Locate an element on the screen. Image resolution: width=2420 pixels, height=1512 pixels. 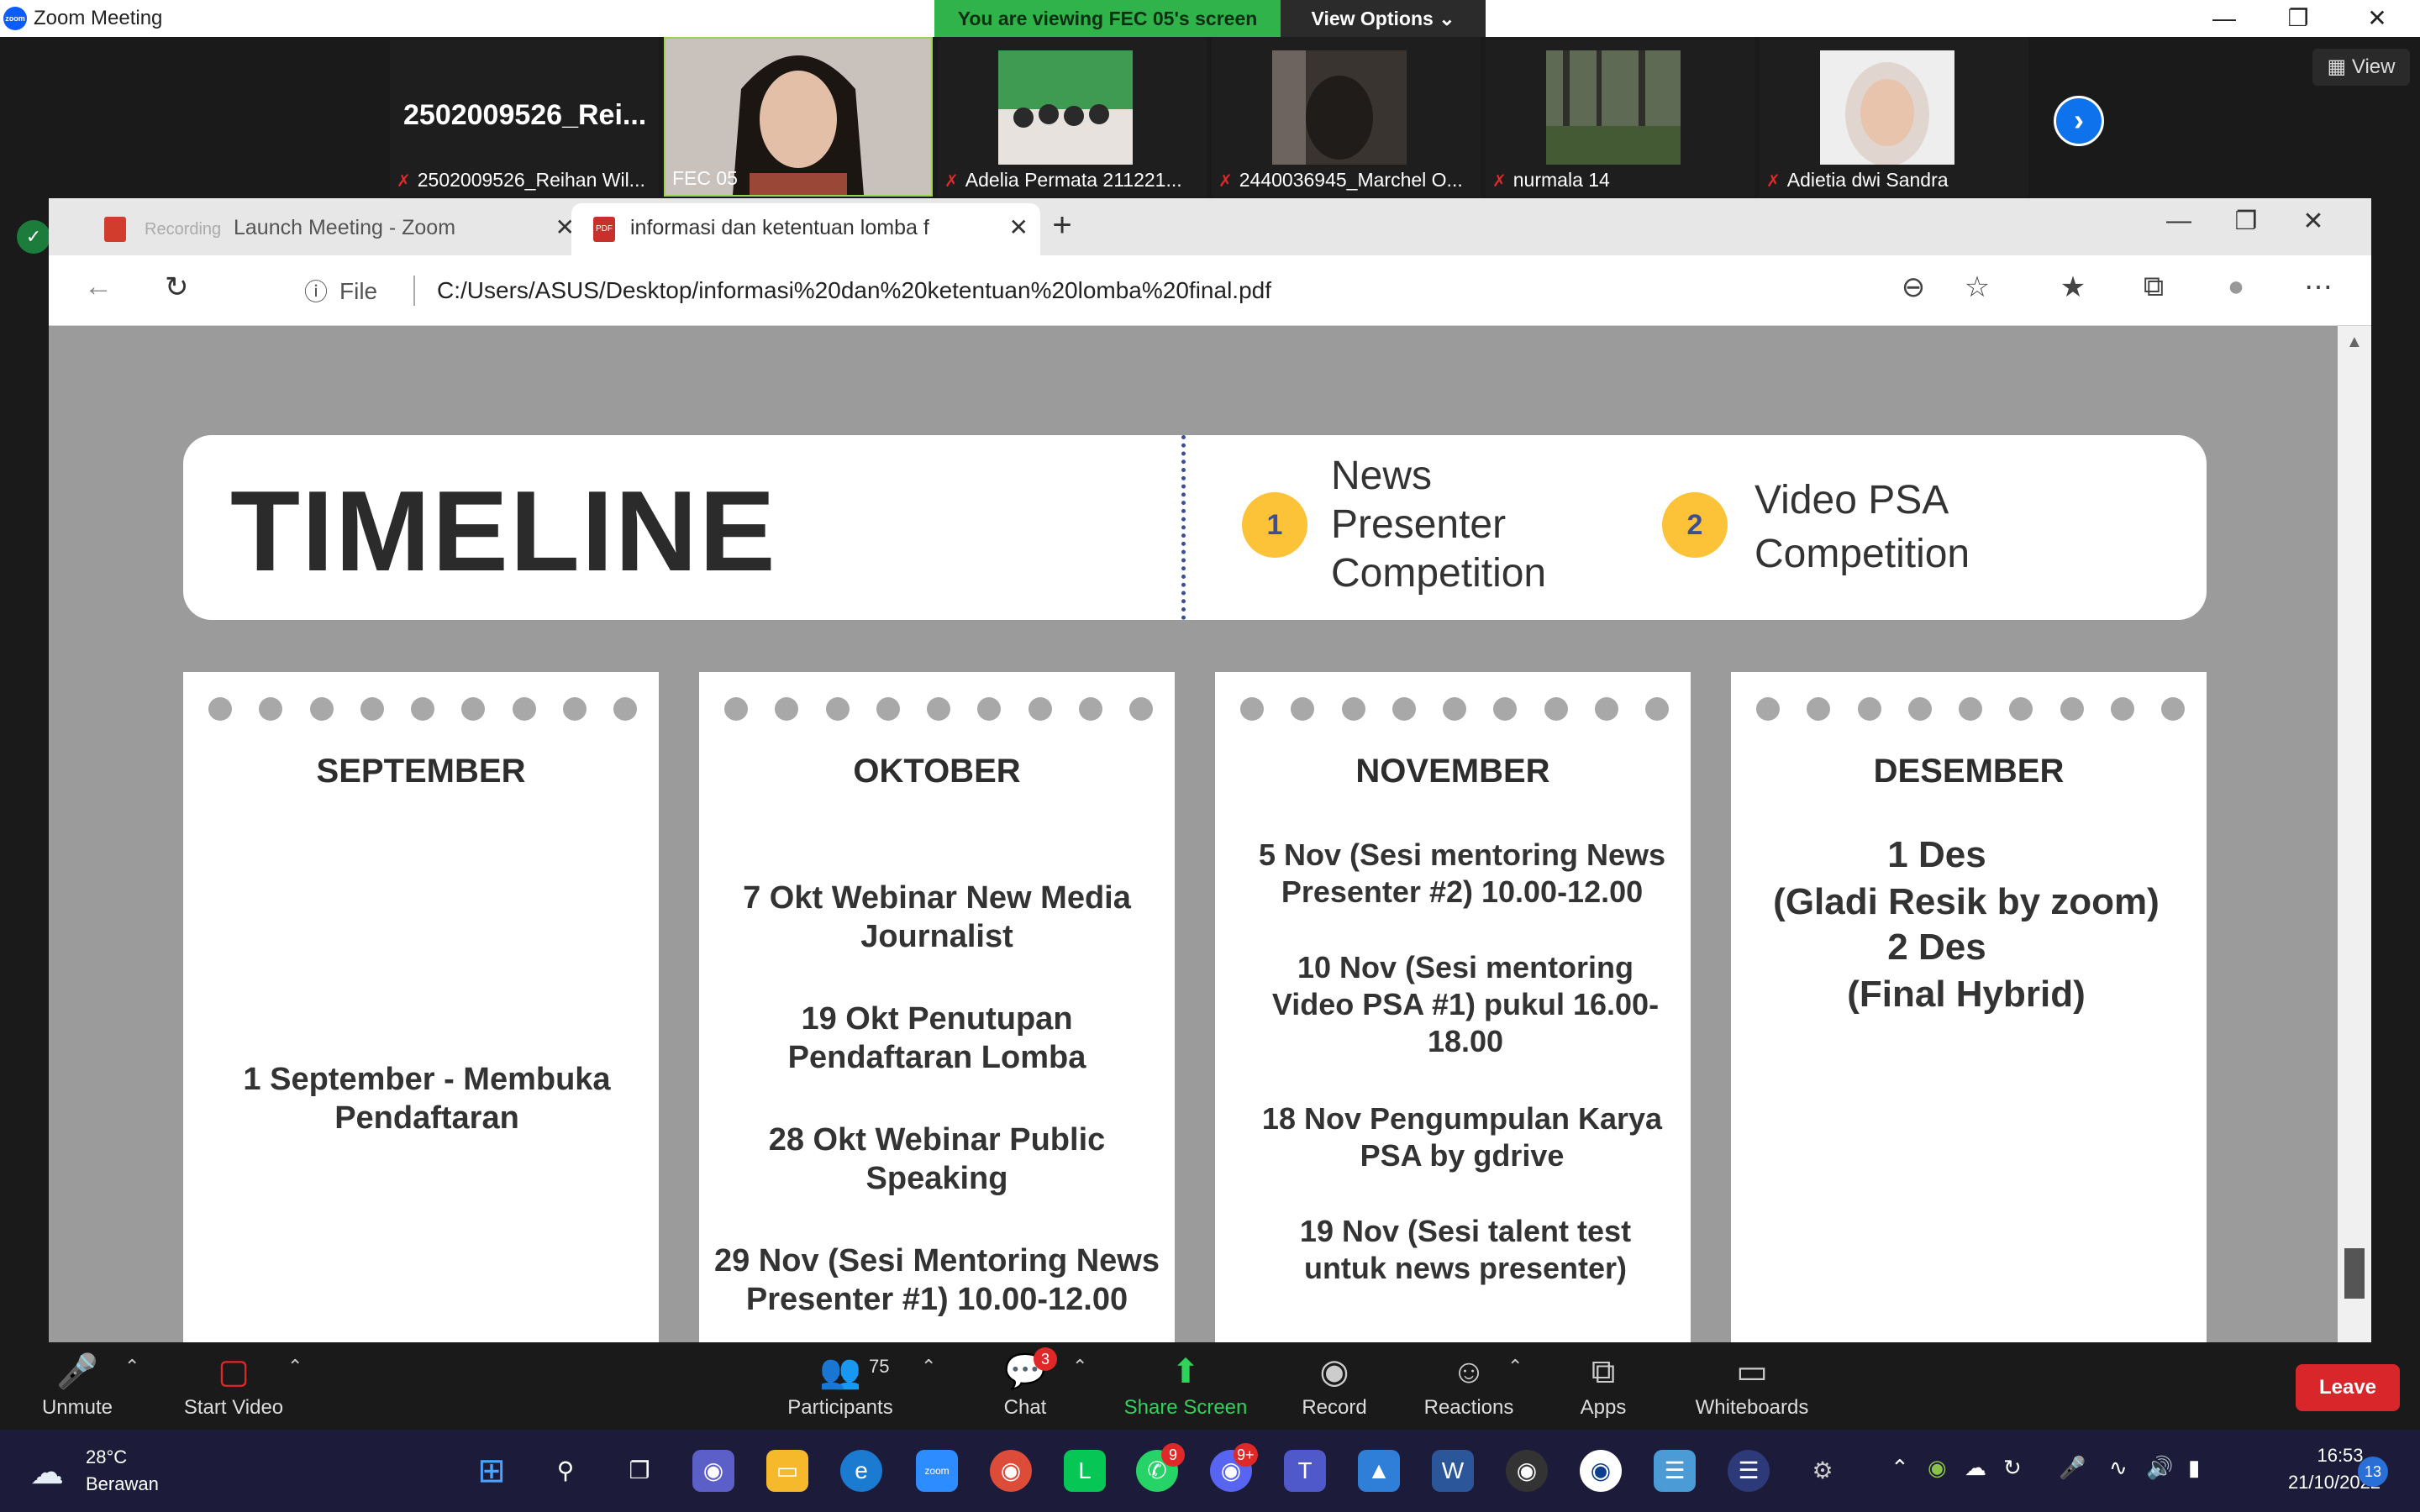
participant-tile-active-speaker: FEC 05 is located at coordinates (798, 117).